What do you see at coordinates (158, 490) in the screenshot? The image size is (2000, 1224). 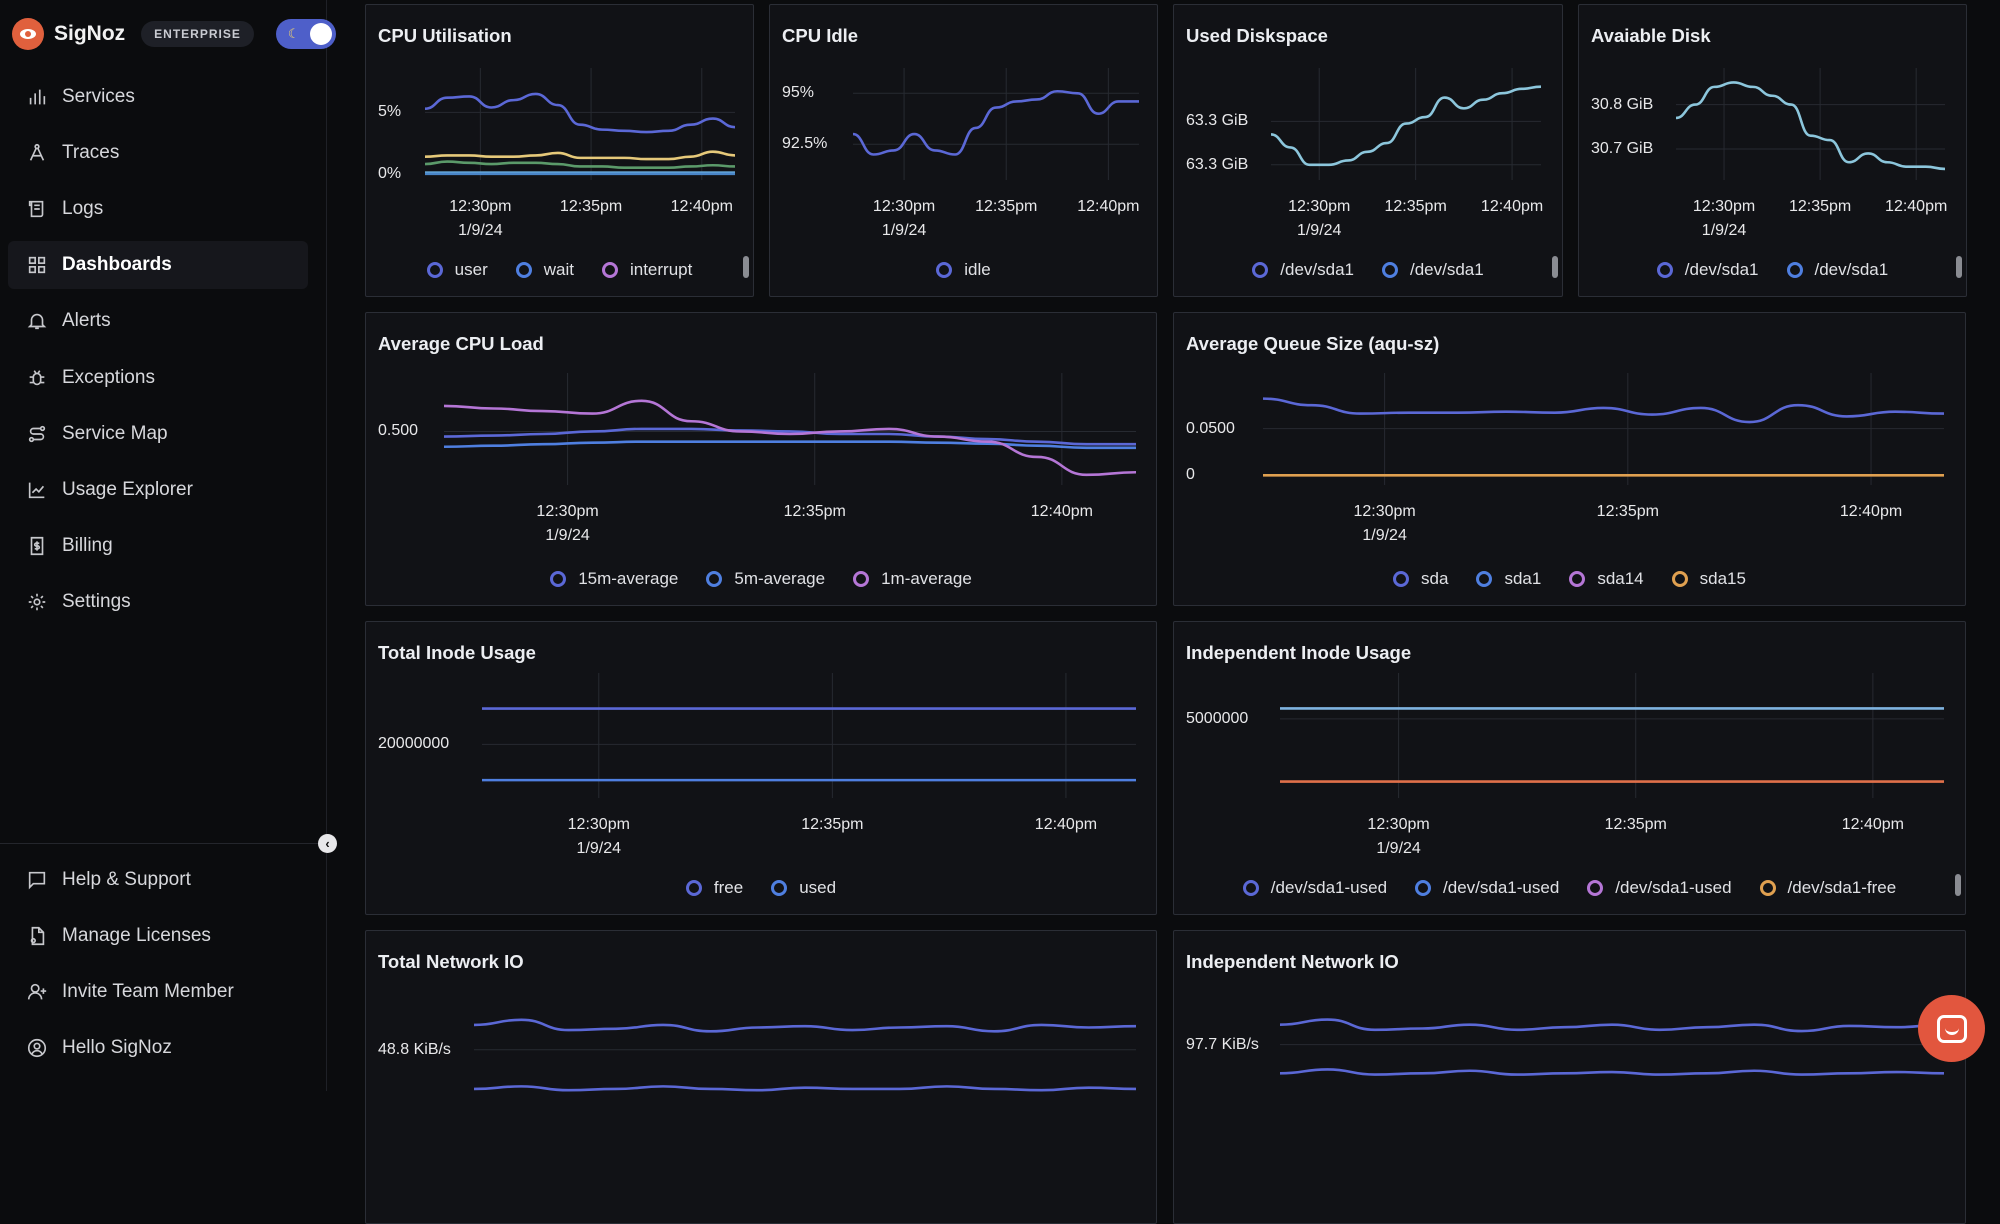 I see `sidebar-item-usage-explorer: Usage Explorer` at bounding box center [158, 490].